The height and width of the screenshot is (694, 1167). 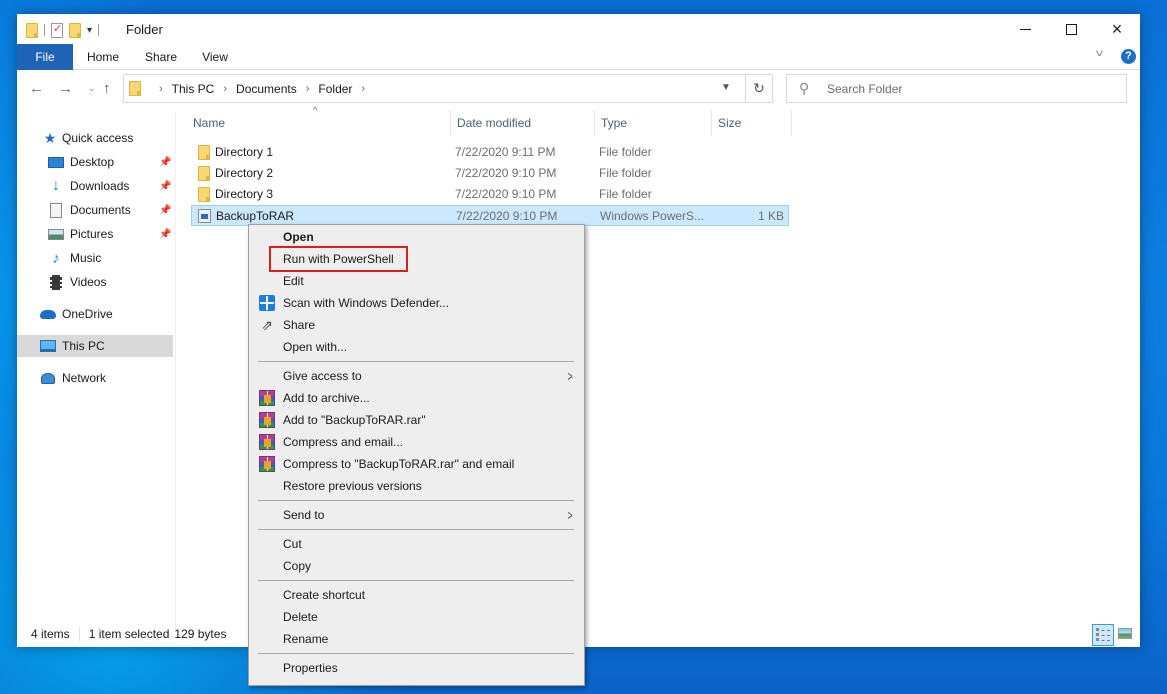 What do you see at coordinates (300, 617) in the screenshot?
I see `menu-item-label: Delete` at bounding box center [300, 617].